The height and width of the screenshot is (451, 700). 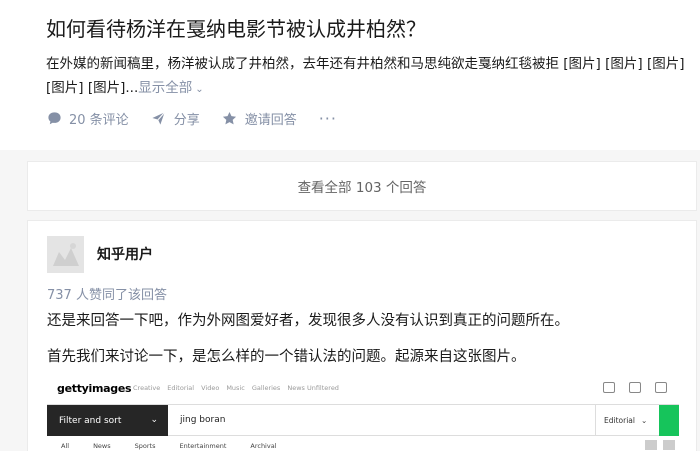 What do you see at coordinates (363, 443) in the screenshot?
I see `getty-tabs: All News Sports Entertainment Archival` at bounding box center [363, 443].